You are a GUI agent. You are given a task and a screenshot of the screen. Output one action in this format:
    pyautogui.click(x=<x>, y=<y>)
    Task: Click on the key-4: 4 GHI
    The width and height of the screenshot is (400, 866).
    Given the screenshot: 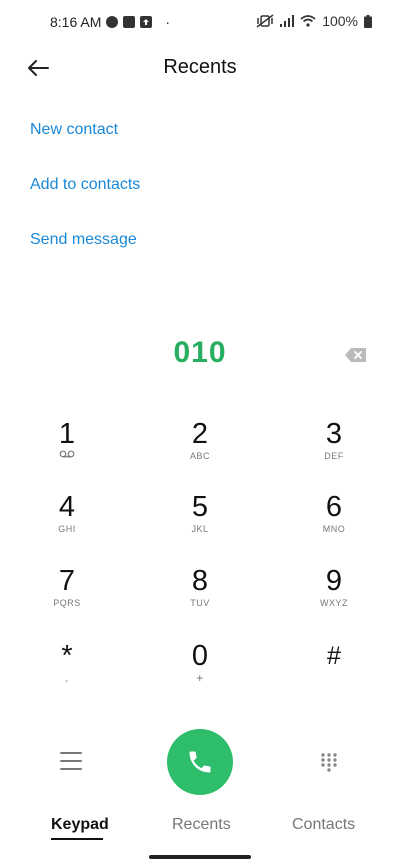 What is the action you would take?
    pyautogui.click(x=67, y=521)
    